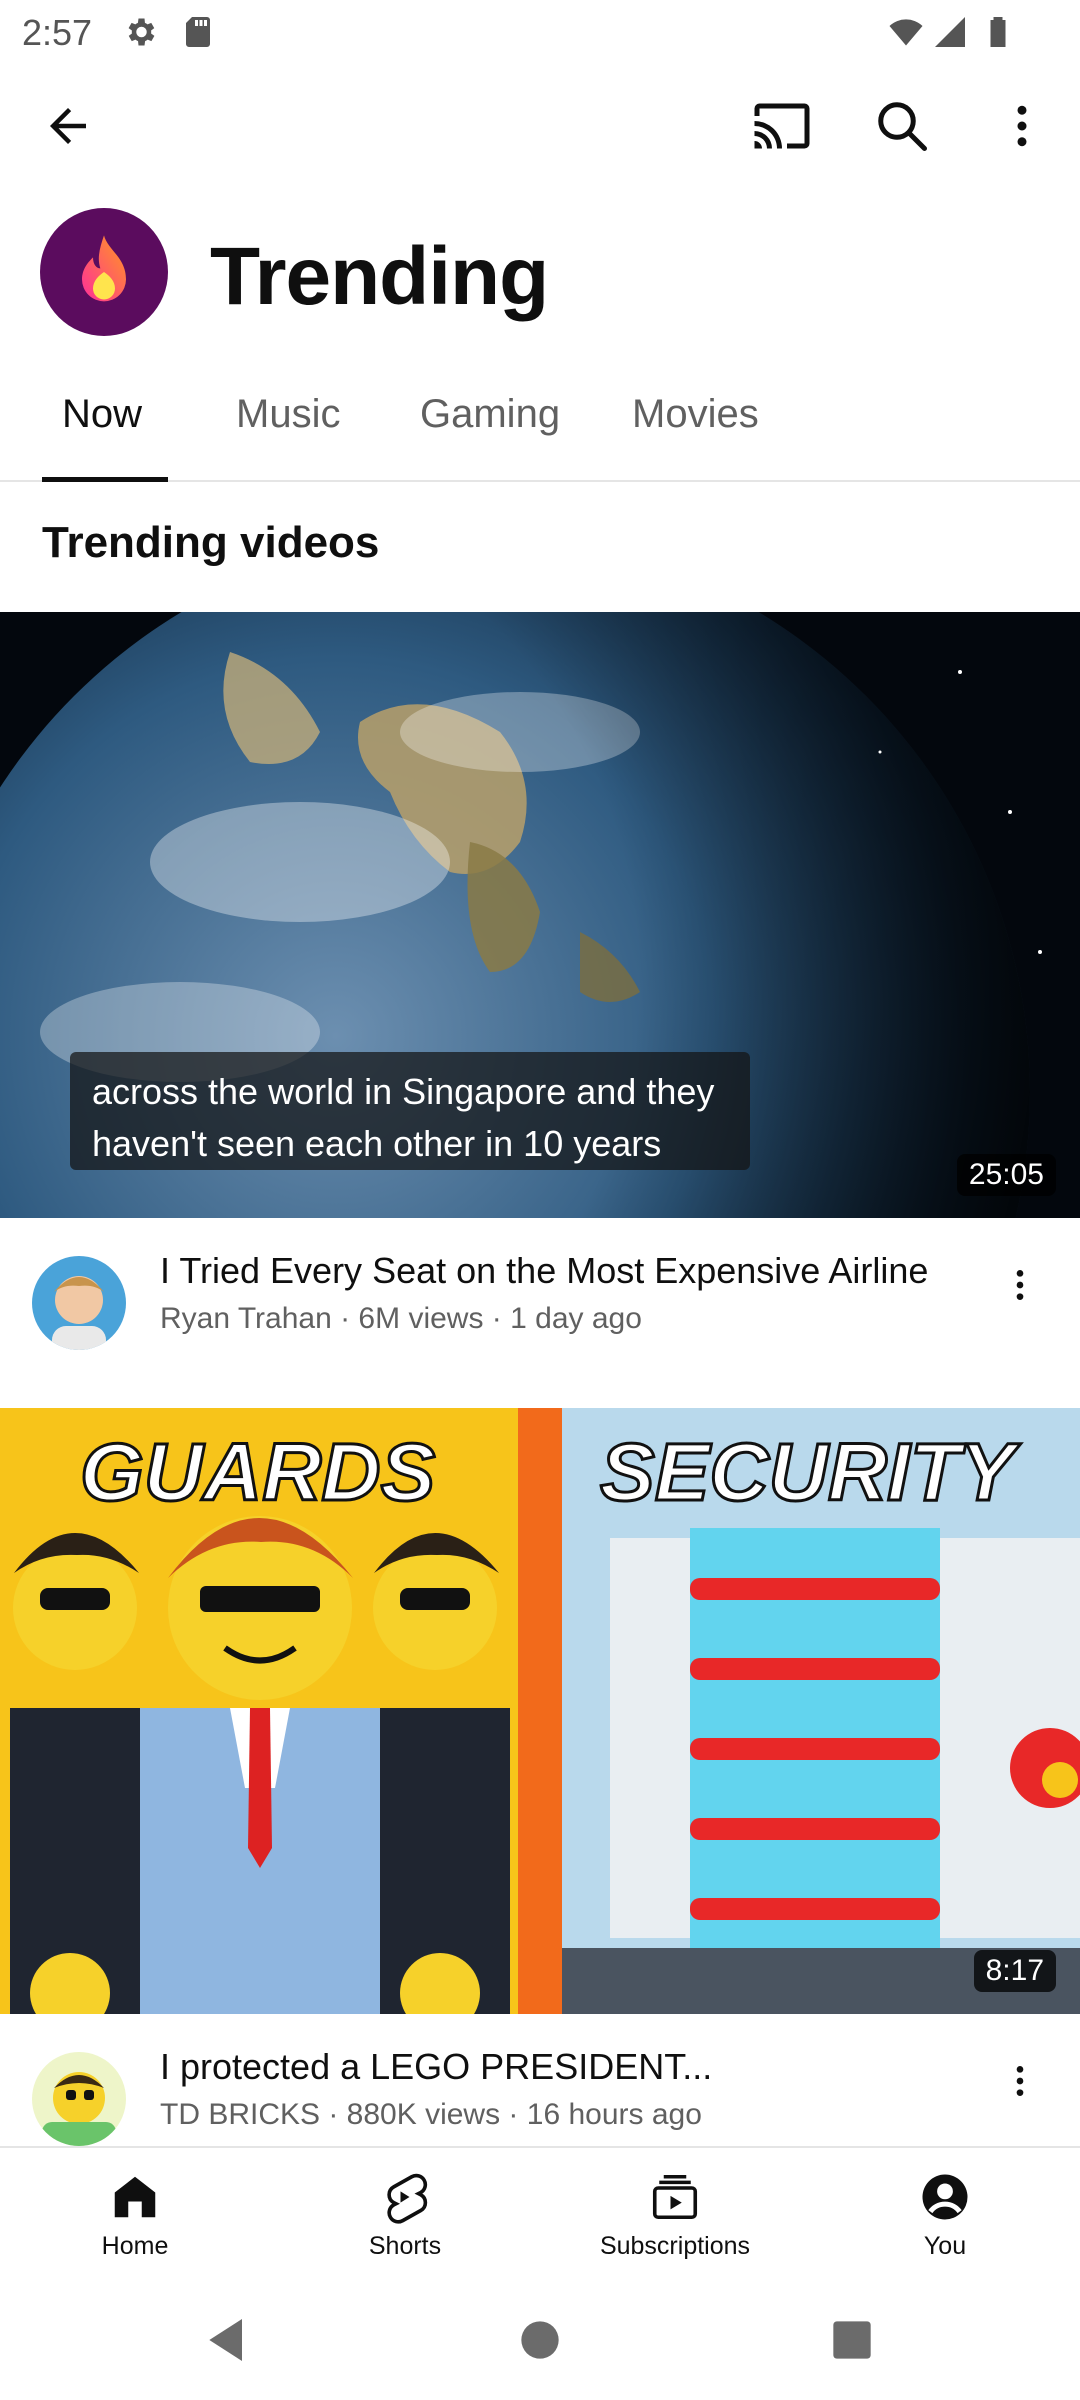  I want to click on nav-home-label: Home, so click(135, 2245).